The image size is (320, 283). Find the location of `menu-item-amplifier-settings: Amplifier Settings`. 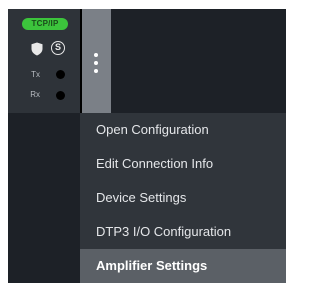

menu-item-amplifier-settings: Amplifier Settings is located at coordinates (183, 266).